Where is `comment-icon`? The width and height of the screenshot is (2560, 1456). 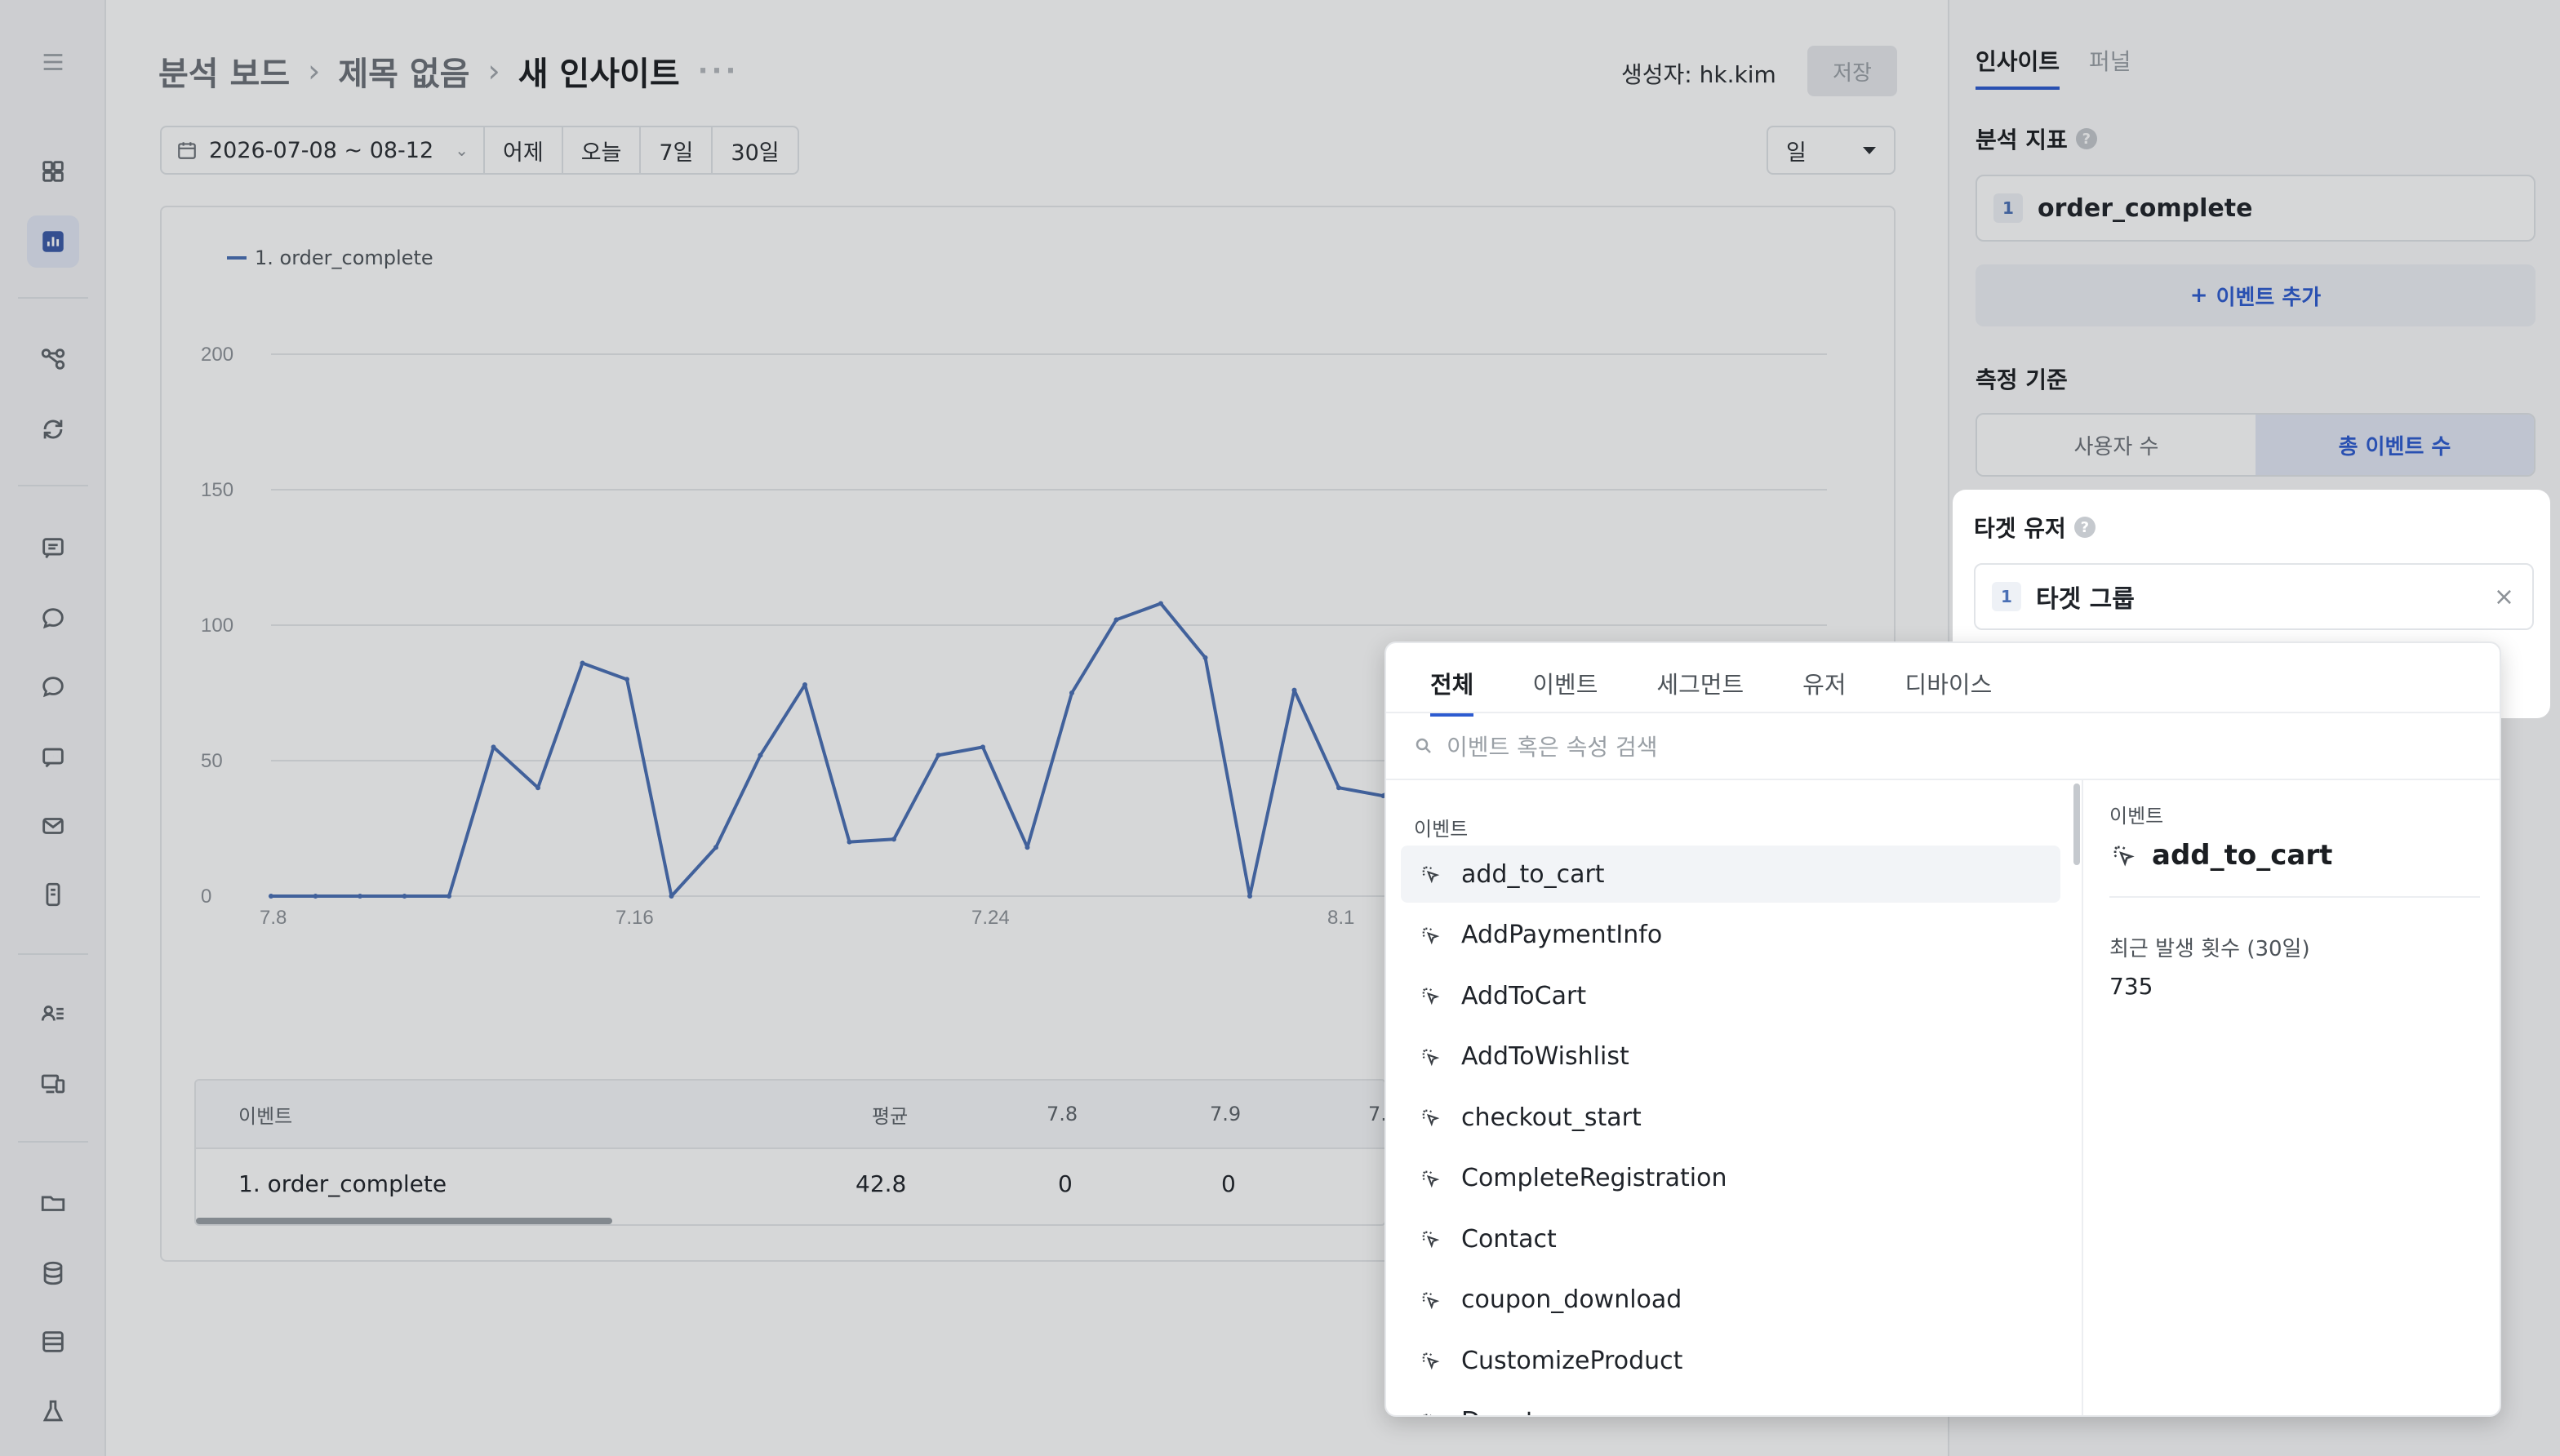
comment-icon is located at coordinates (53, 757).